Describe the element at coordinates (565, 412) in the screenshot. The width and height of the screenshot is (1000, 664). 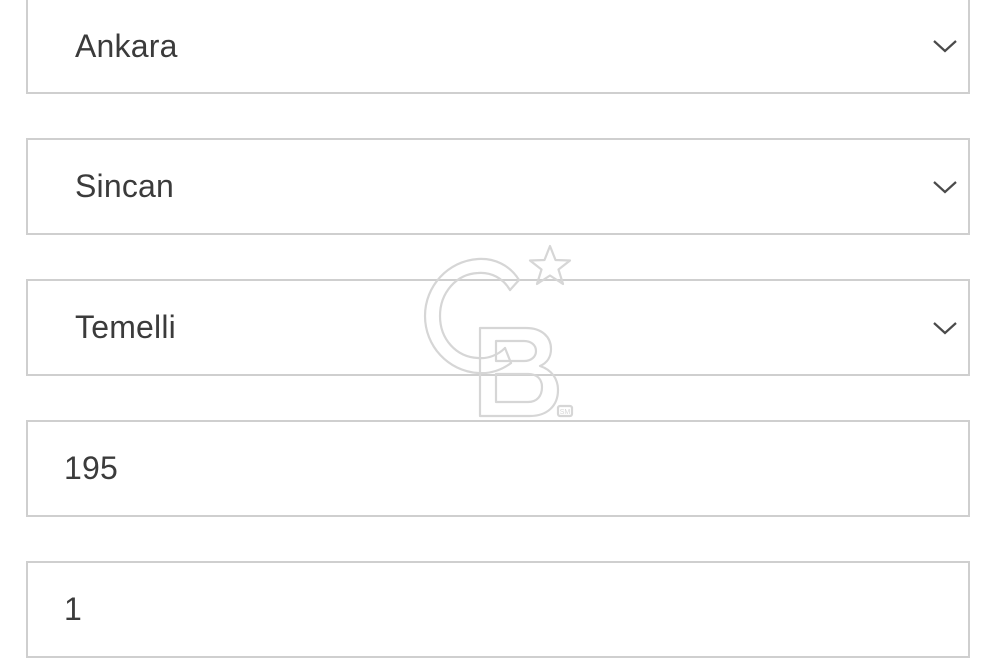
I see `svg-text: SM` at that location.